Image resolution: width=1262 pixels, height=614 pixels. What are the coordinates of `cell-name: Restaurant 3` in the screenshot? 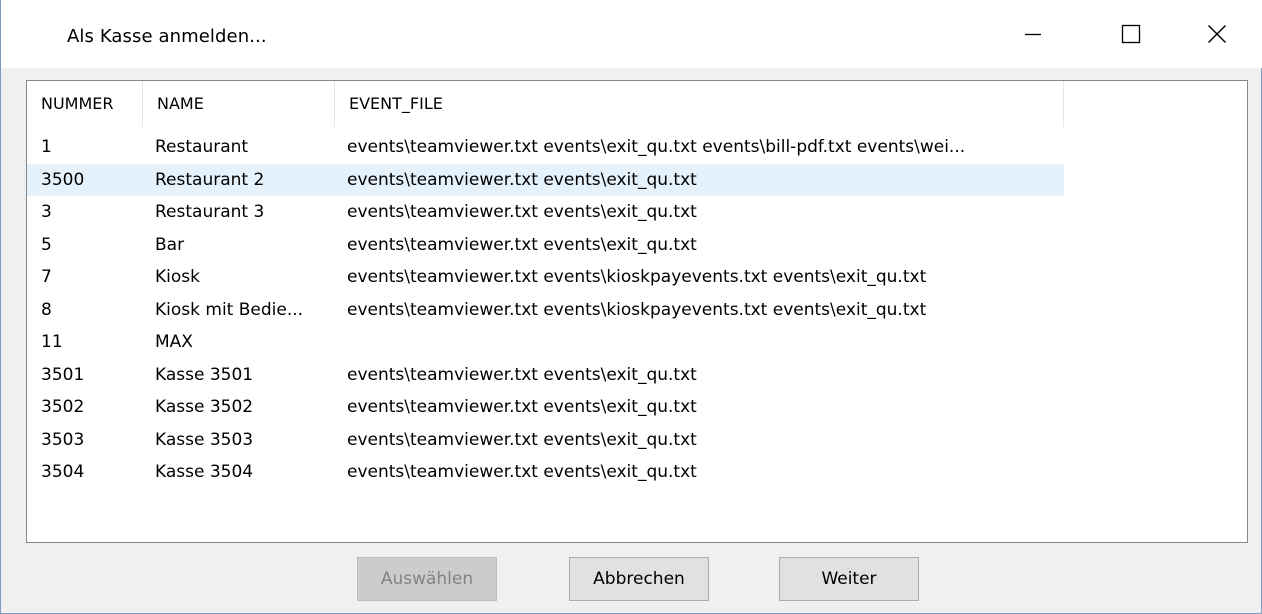 It's located at (210, 212).